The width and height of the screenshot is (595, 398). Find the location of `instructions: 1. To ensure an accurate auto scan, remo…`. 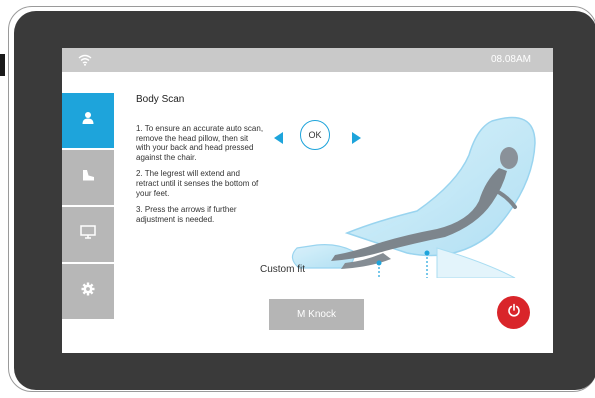

instructions: 1. To ensure an accurate auto scan, remo… is located at coordinates (200, 177).